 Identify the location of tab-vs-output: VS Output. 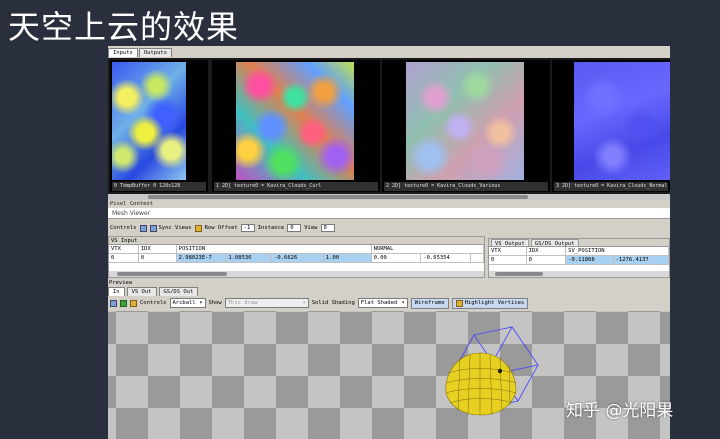
(510, 243).